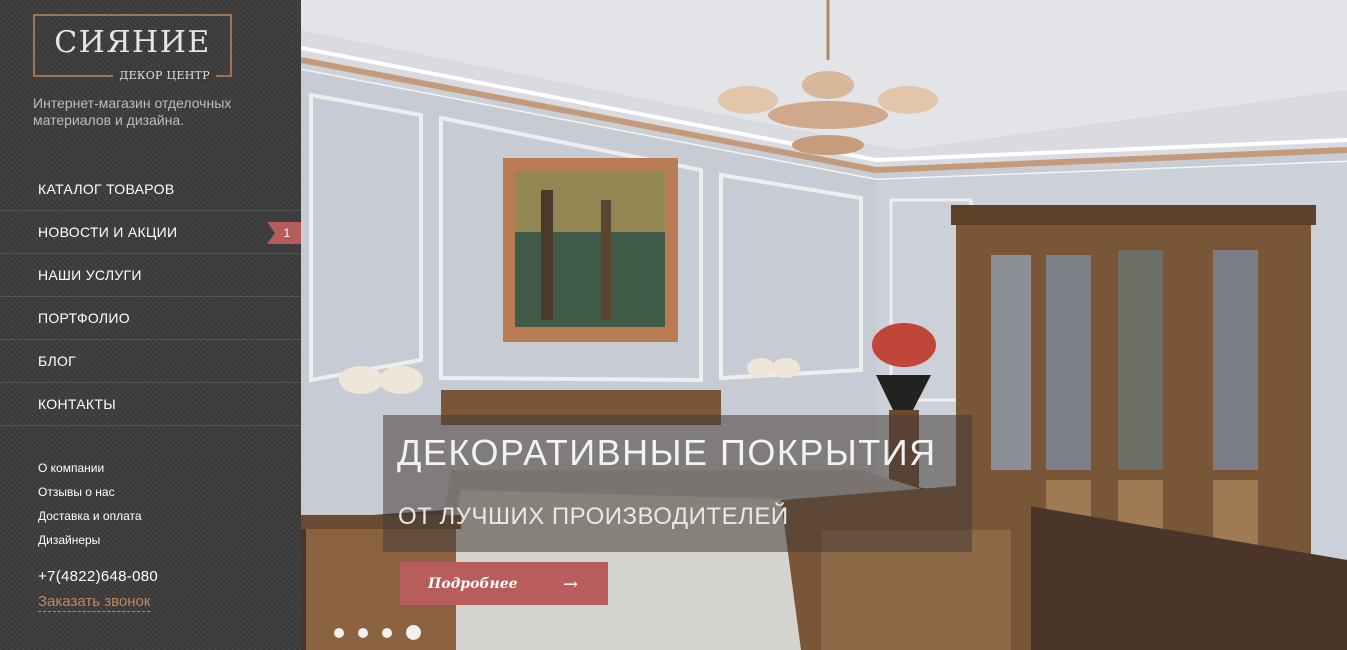 The height and width of the screenshot is (650, 1347). I want to click on logo: СИЯНИЕ ДЕКОР ЦЕНТР, so click(132, 48).